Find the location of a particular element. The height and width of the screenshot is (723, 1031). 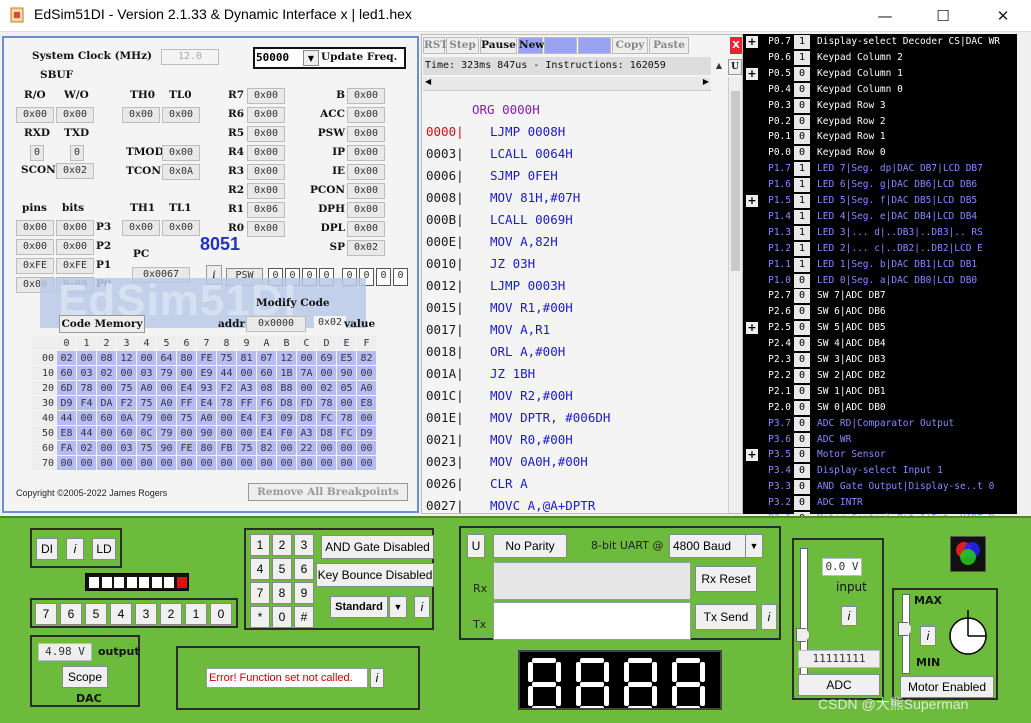

mem-byte: 81 is located at coordinates (246, 358).